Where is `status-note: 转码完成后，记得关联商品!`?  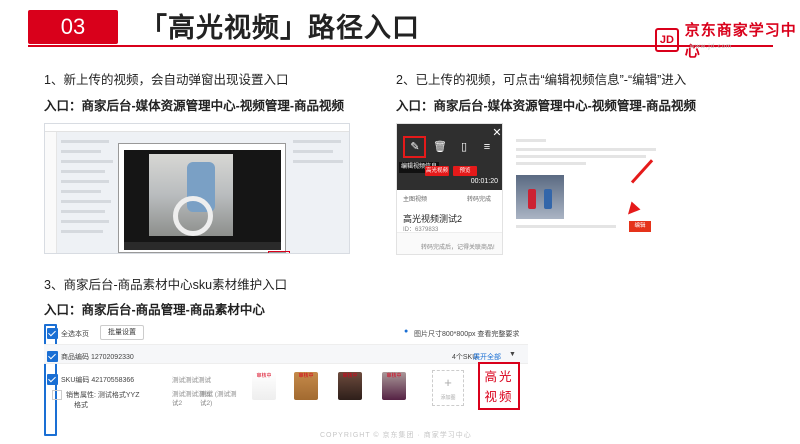 status-note: 转码完成后，记得关联商品! is located at coordinates (458, 248).